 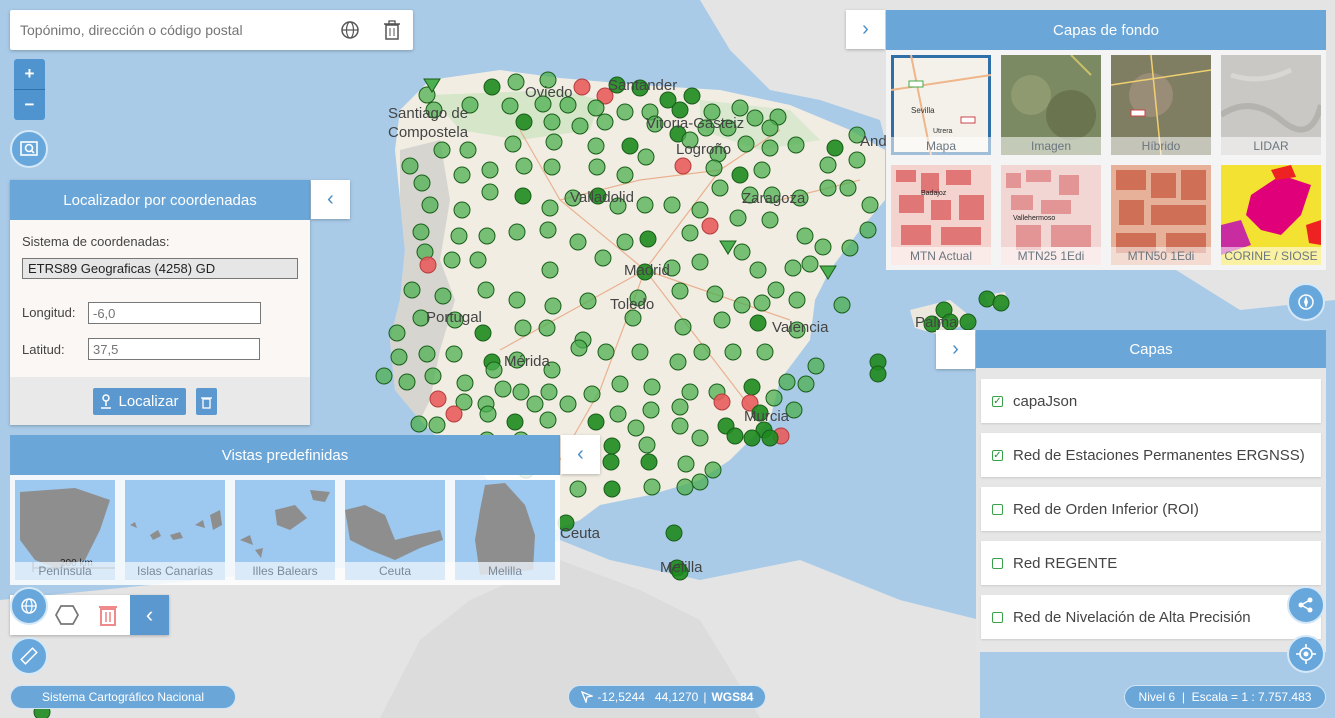 What do you see at coordinates (1271, 105) in the screenshot?
I see `bg-layer-lidar: LIDAR` at bounding box center [1271, 105].